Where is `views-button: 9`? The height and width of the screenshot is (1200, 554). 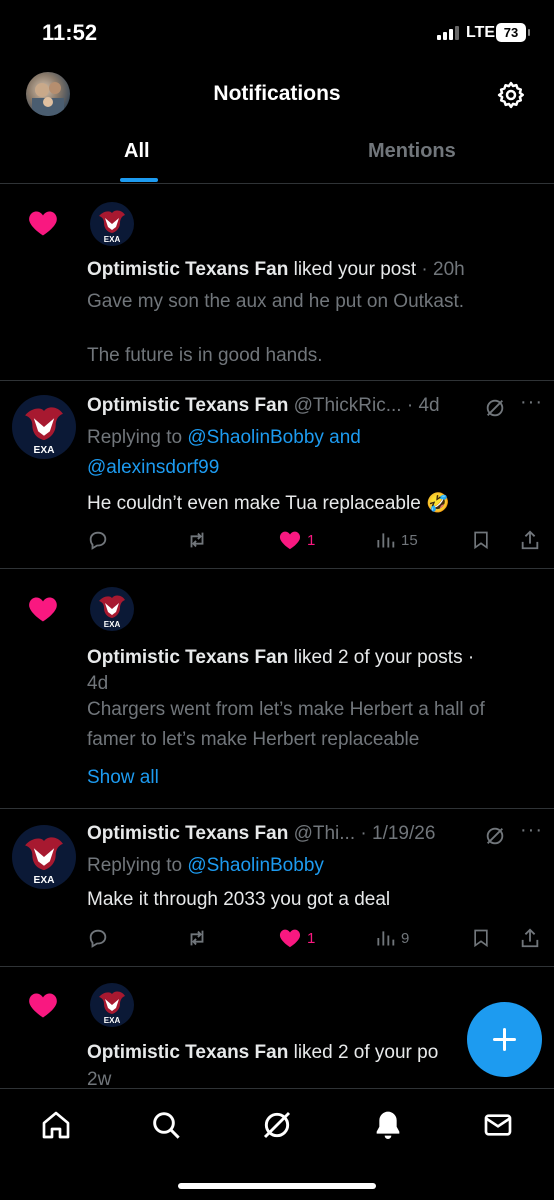 views-button: 9 is located at coordinates (392, 938).